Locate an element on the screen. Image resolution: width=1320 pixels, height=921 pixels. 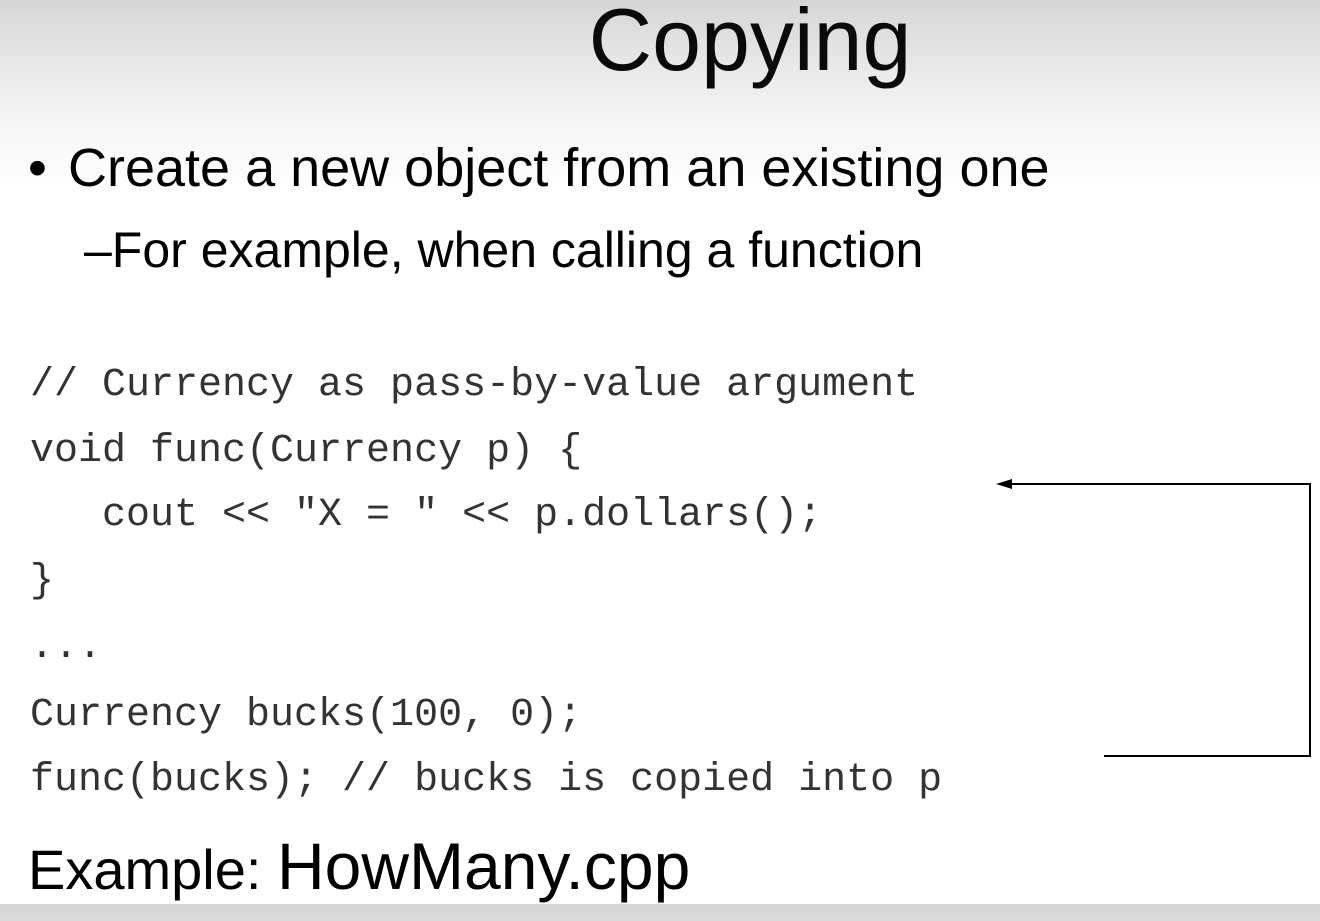
example-filename: HowMany.cpp is located at coordinates (484, 866).